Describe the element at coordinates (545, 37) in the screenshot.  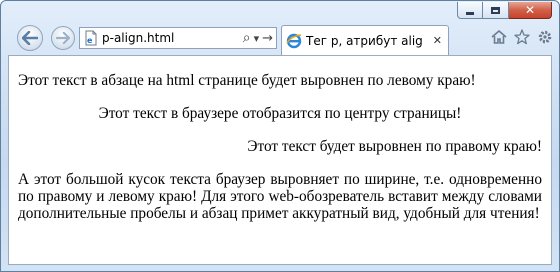
I see `settings-gear-icon` at that location.